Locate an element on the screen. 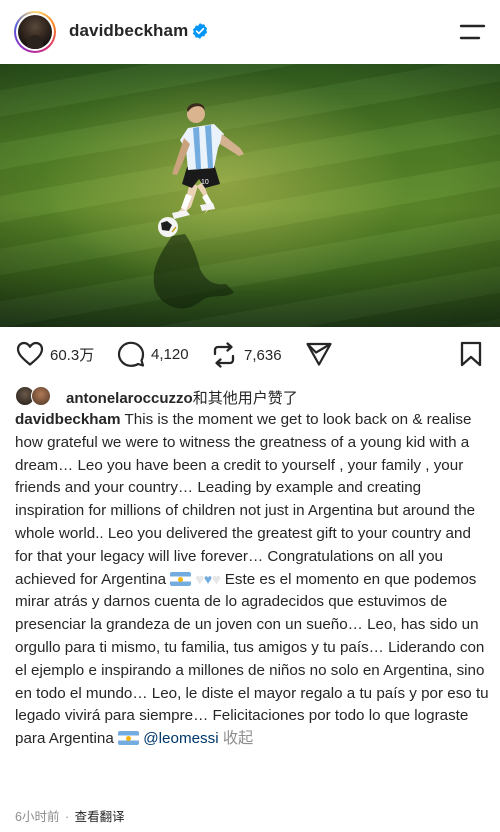 The image size is (500, 832). blue-heart-icon: ♥ is located at coordinates (208, 578).